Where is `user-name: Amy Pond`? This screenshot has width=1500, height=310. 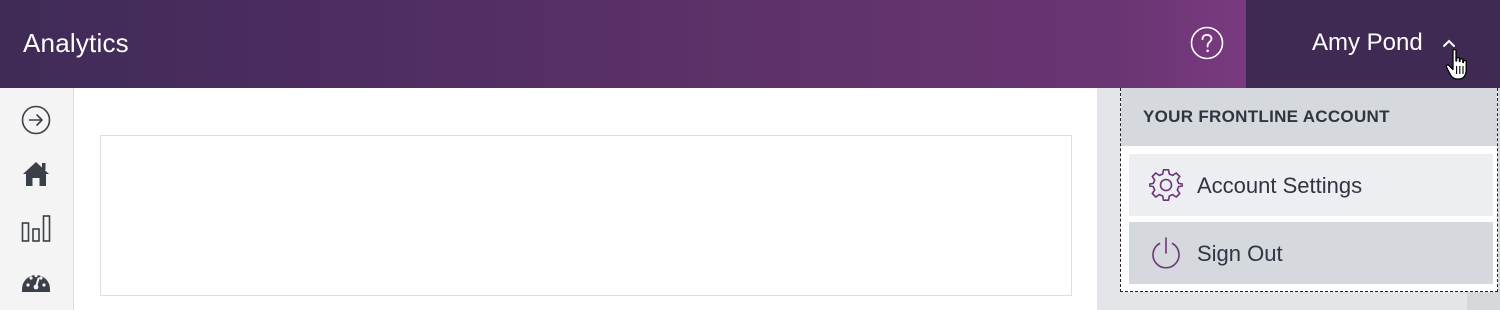 user-name: Amy Pond is located at coordinates (1367, 42).